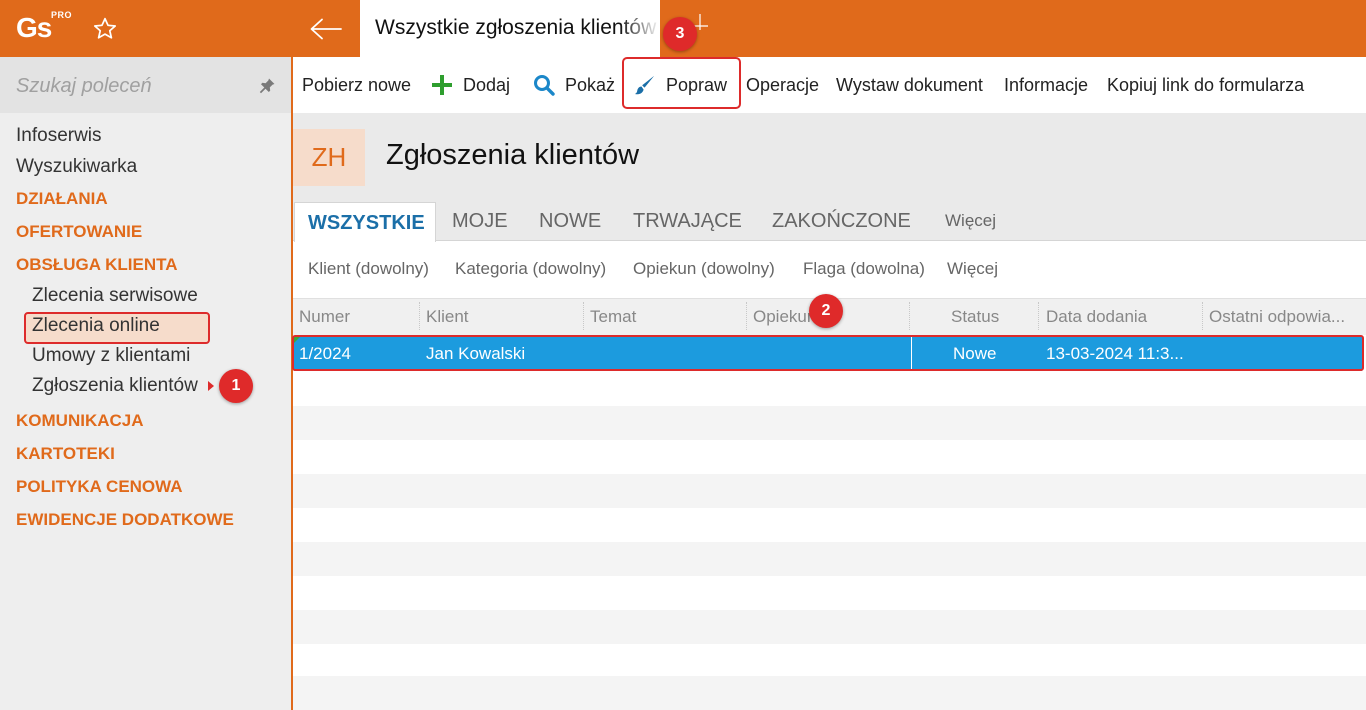  What do you see at coordinates (975, 316) in the screenshot?
I see `column-header-status: Status` at bounding box center [975, 316].